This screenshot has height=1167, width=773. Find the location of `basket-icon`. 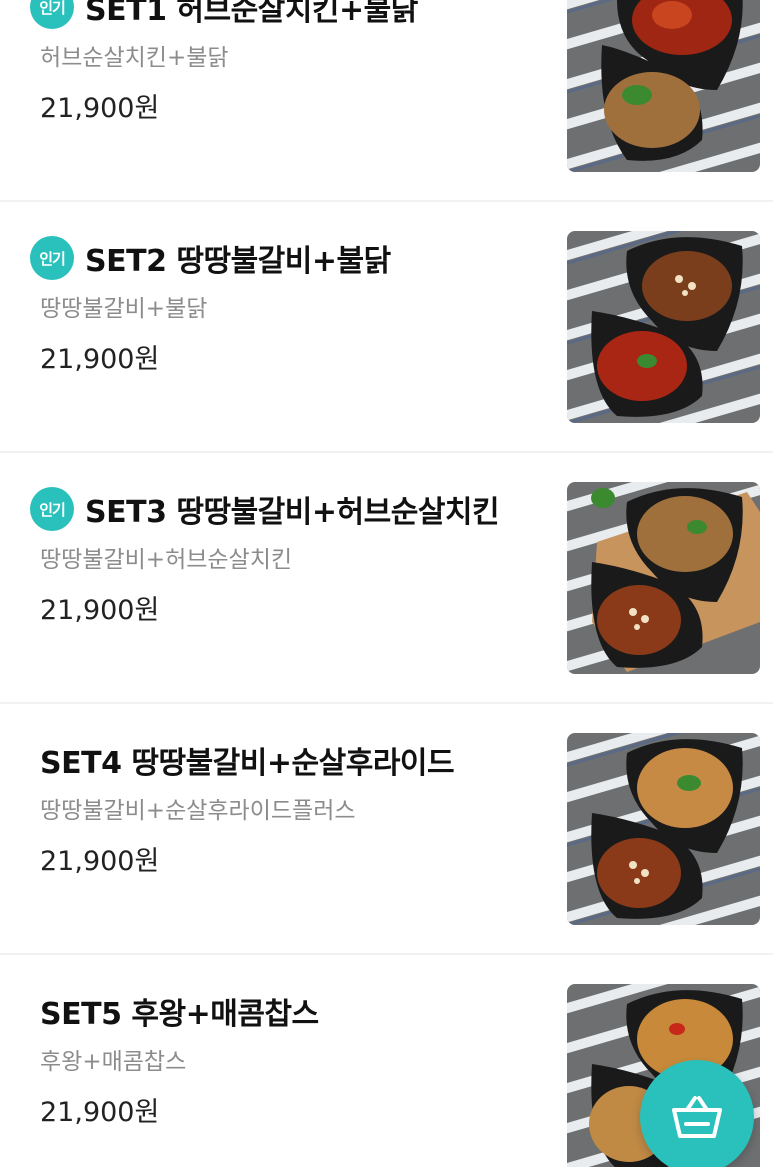

basket-icon is located at coordinates (697, 1117).